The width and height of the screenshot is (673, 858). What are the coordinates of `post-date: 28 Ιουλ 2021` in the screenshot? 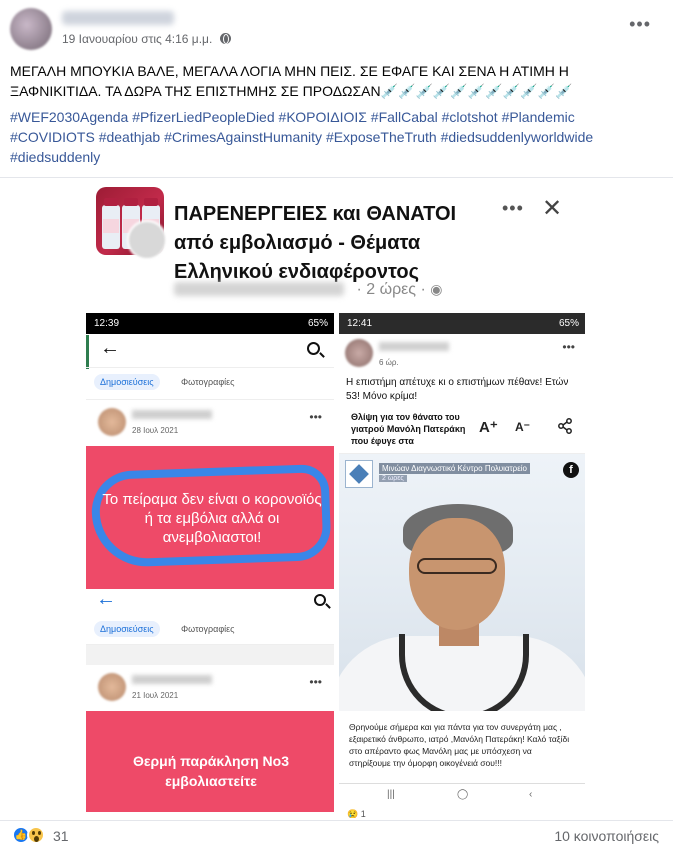 It's located at (155, 430).